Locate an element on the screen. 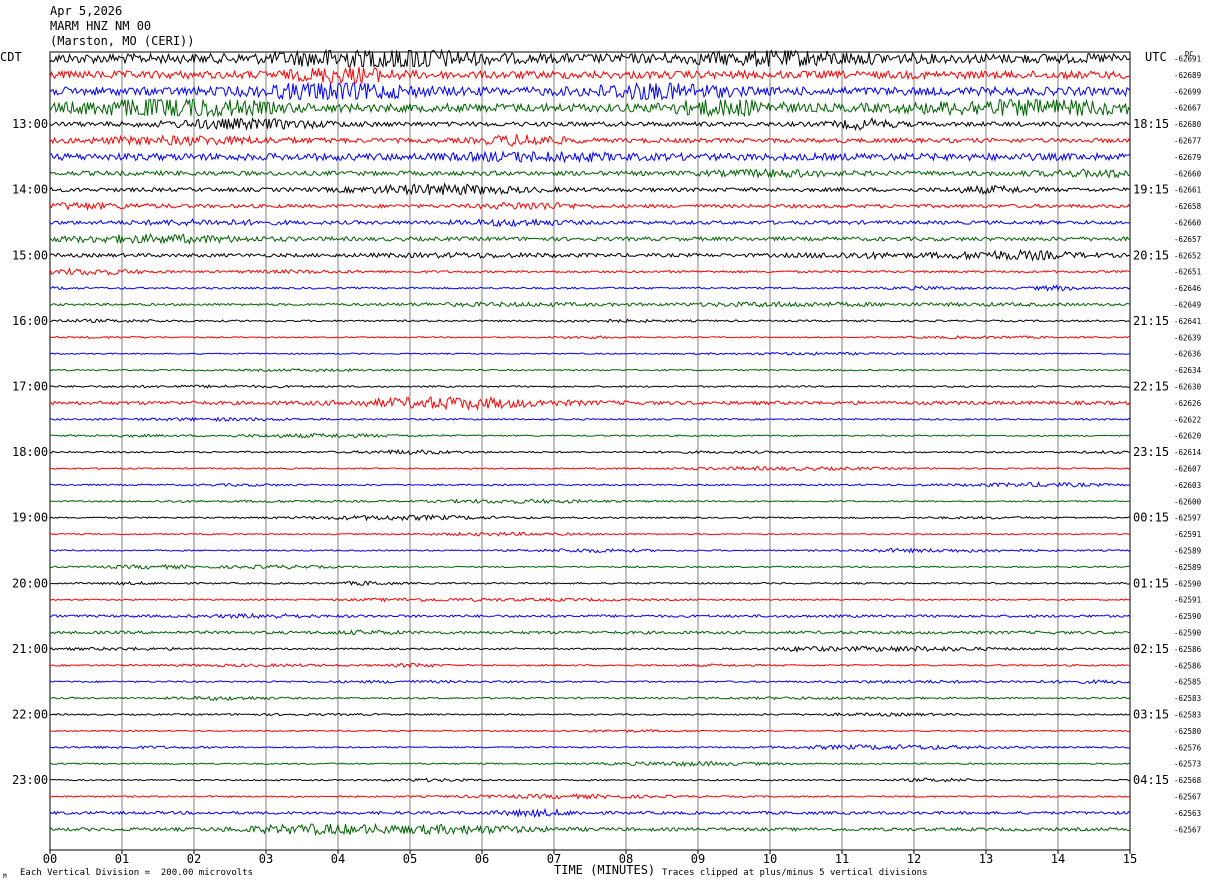  x-tick-label: 04 is located at coordinates (338, 859).